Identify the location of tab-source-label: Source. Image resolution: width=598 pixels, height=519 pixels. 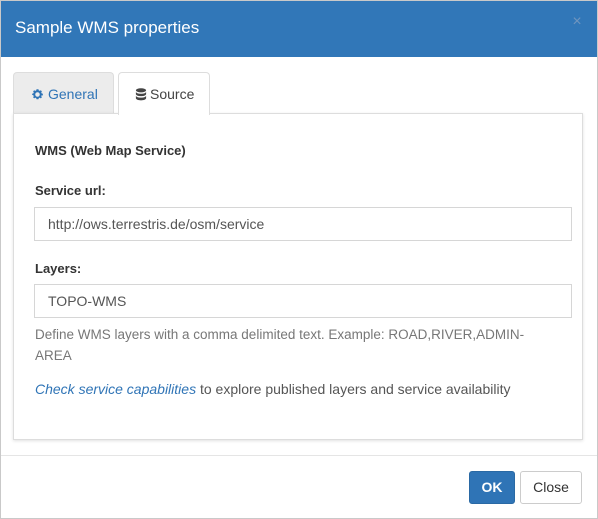
(172, 94).